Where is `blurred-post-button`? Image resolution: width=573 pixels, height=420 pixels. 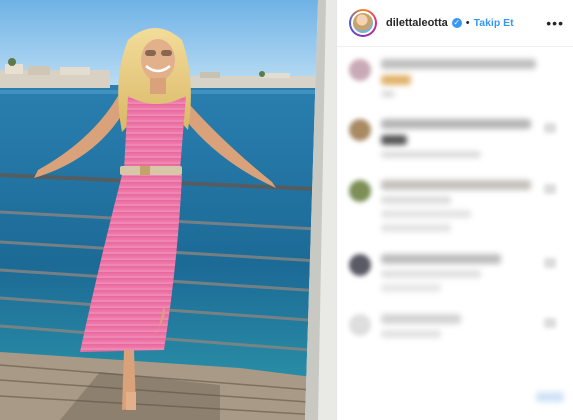 blurred-post-button is located at coordinates (550, 397).